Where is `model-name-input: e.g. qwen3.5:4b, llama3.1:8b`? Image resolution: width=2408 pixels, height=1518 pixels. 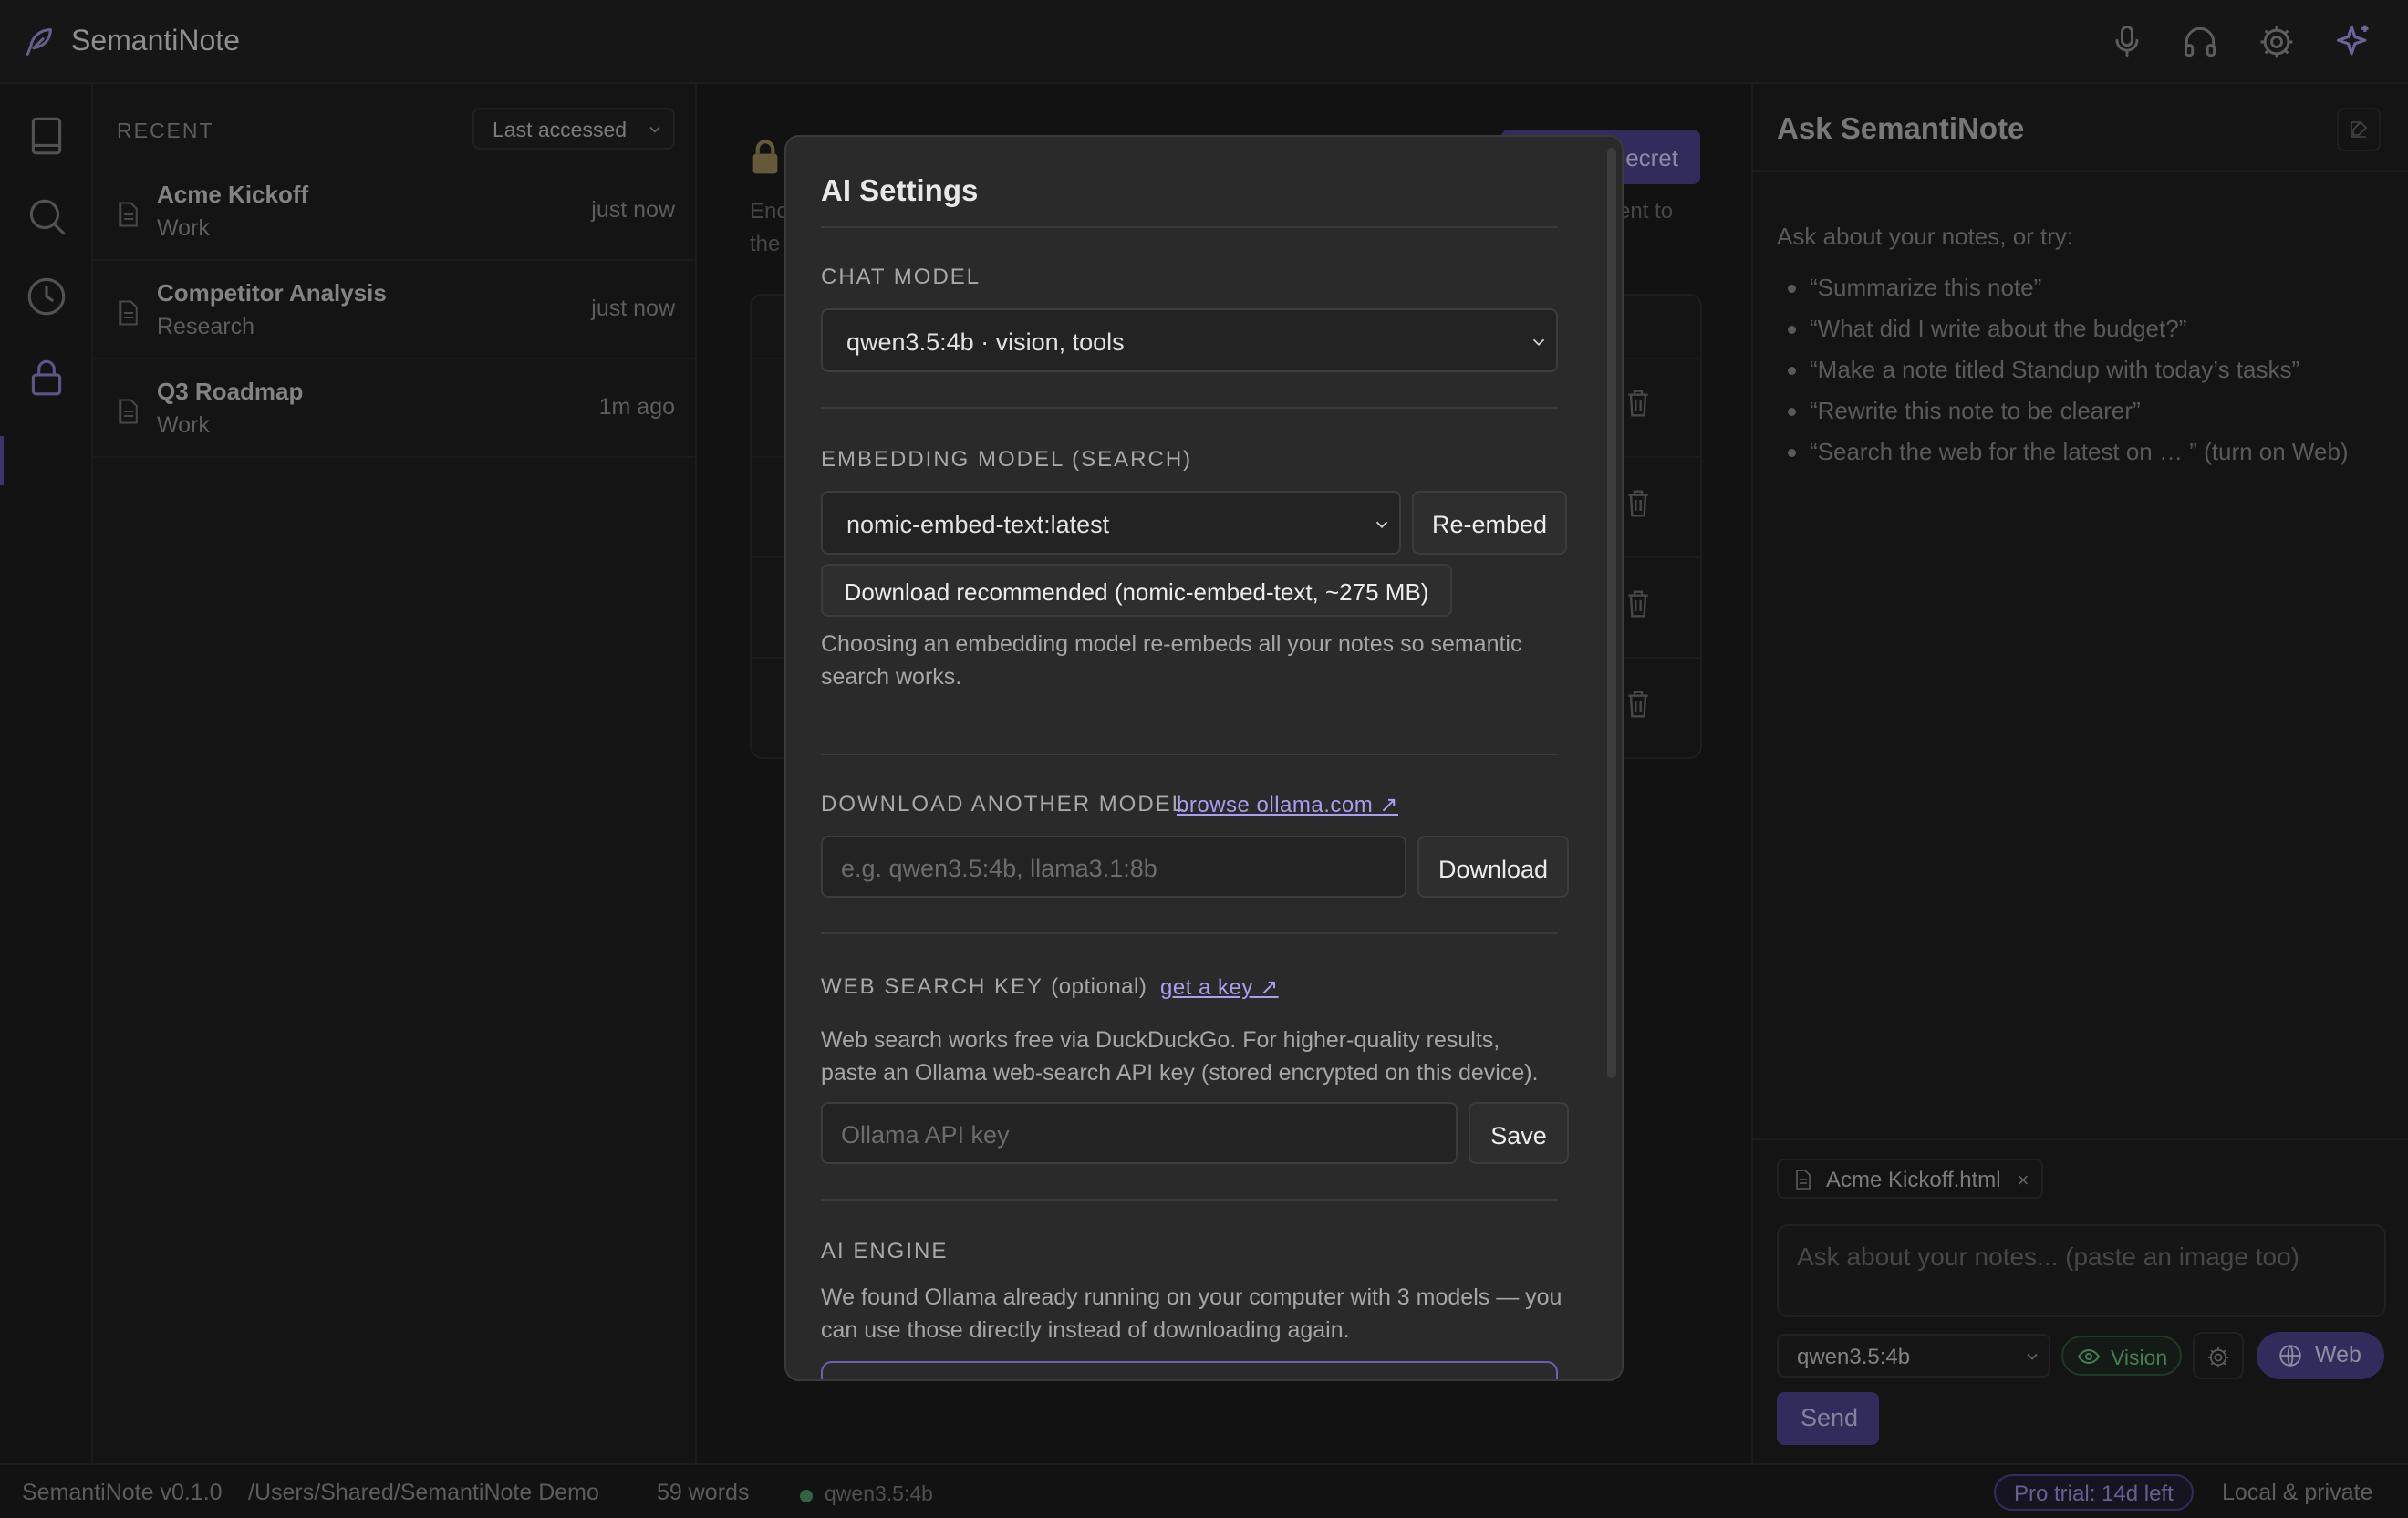
model-name-input: e.g. qwen3.5:4b, llama3.1:8b is located at coordinates (1113, 867).